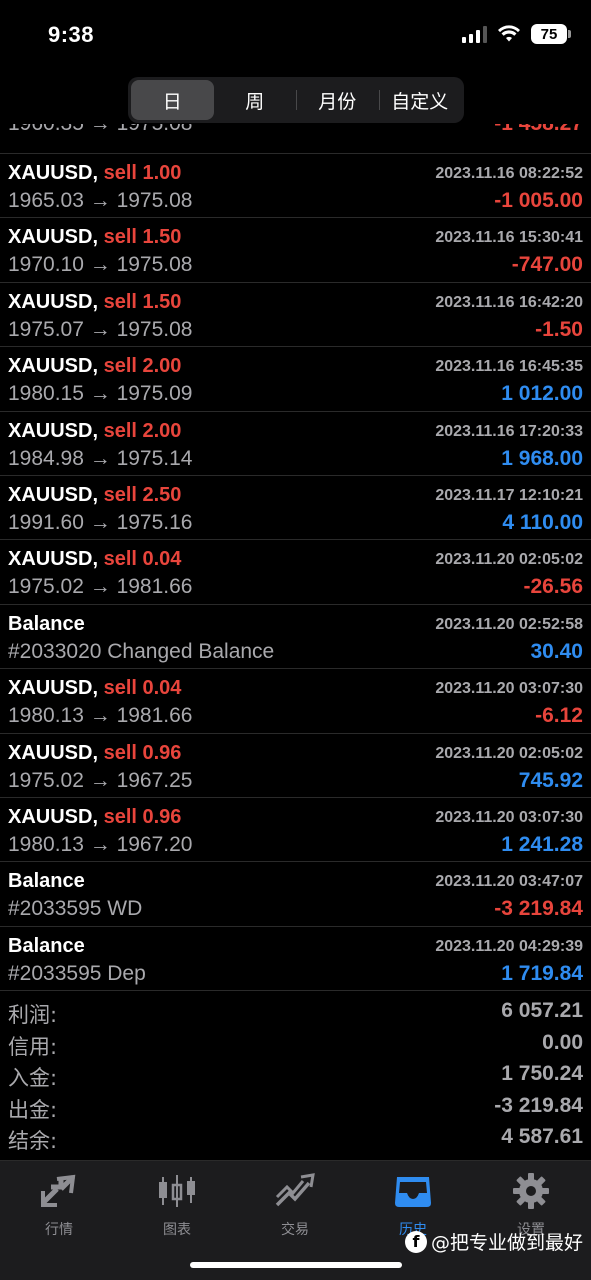  I want to click on summary-value: 4 587.61, so click(542, 1136).